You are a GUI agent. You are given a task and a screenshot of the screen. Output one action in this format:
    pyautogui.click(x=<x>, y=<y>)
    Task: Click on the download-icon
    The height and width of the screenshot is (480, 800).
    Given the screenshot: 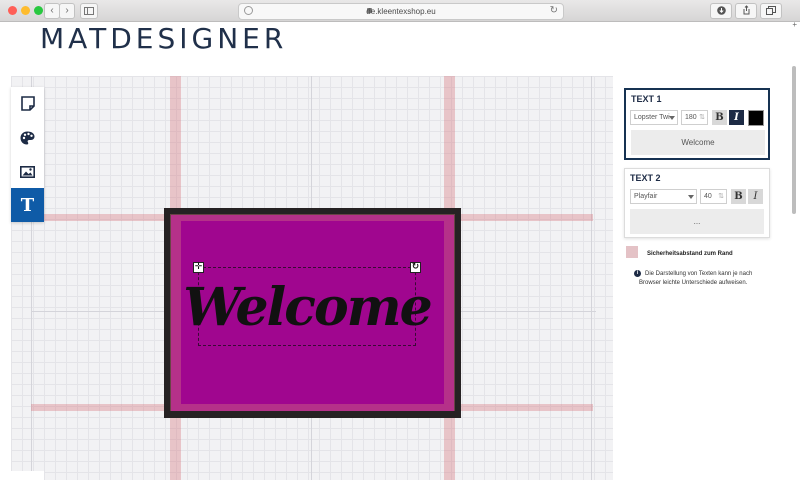 What is the action you would take?
    pyautogui.click(x=721, y=10)
    